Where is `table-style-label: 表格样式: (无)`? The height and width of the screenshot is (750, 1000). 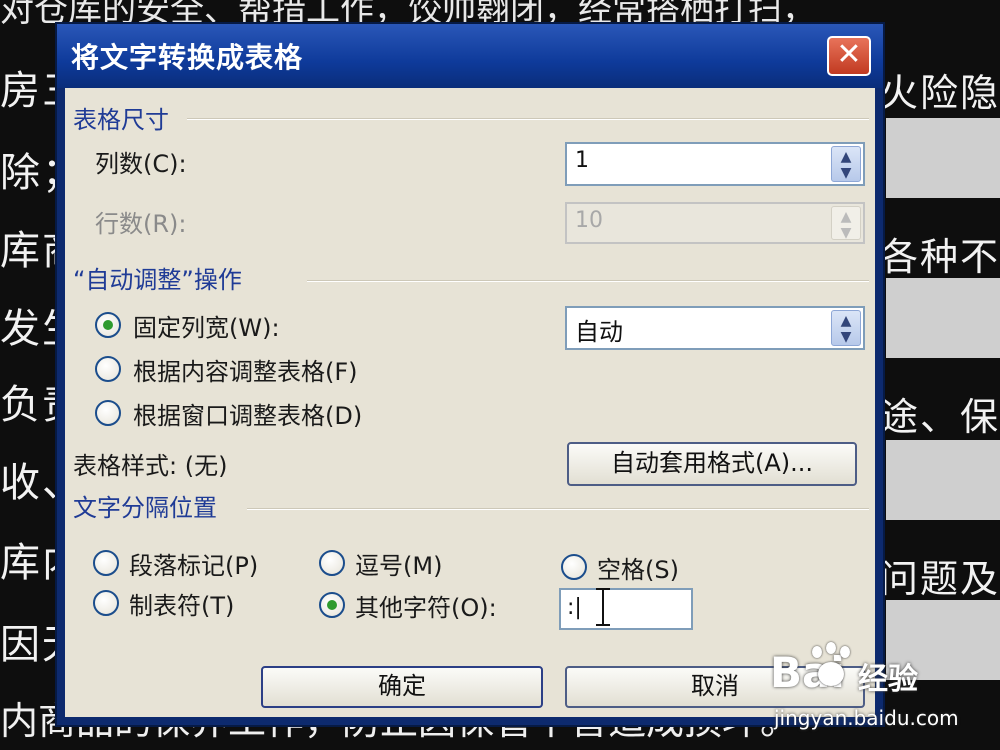
table-style-label: 表格样式: (无) is located at coordinates (150, 466).